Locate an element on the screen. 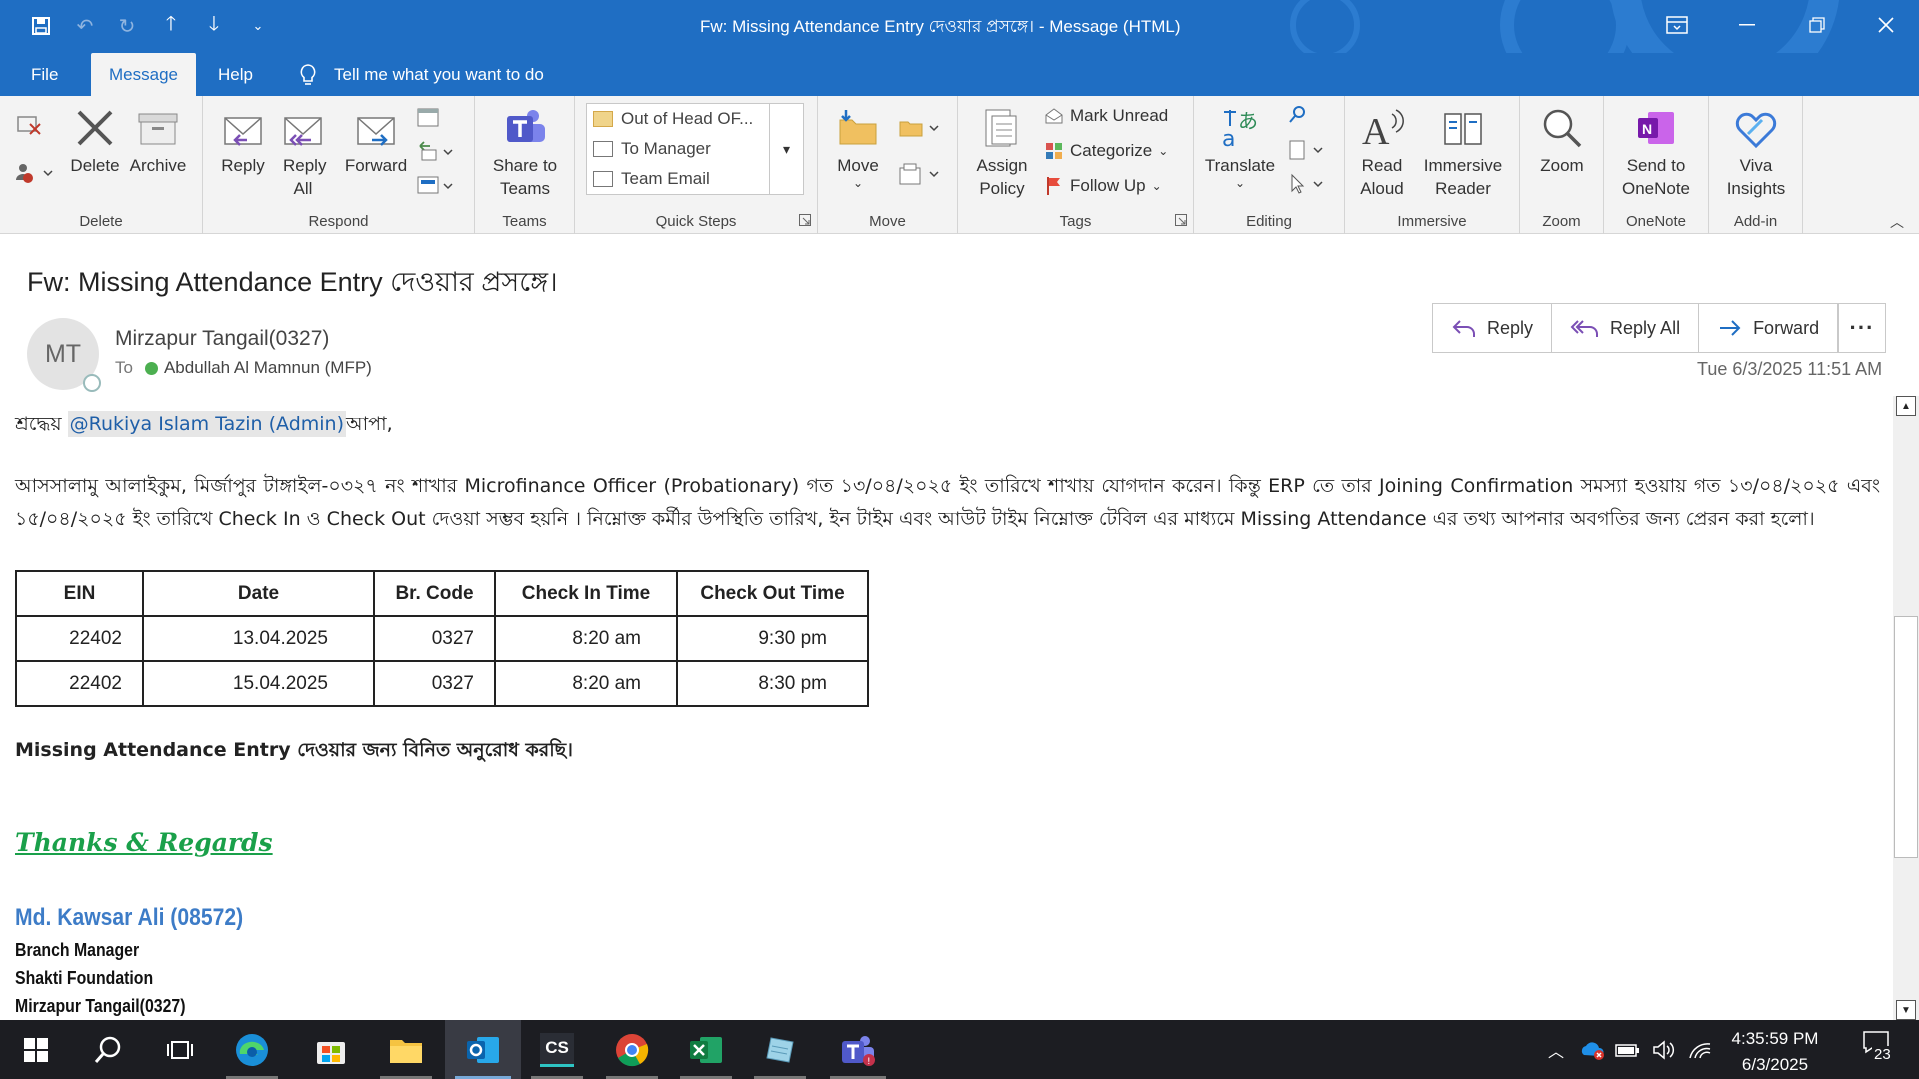  reply-action-button: Reply is located at coordinates (1493, 328).